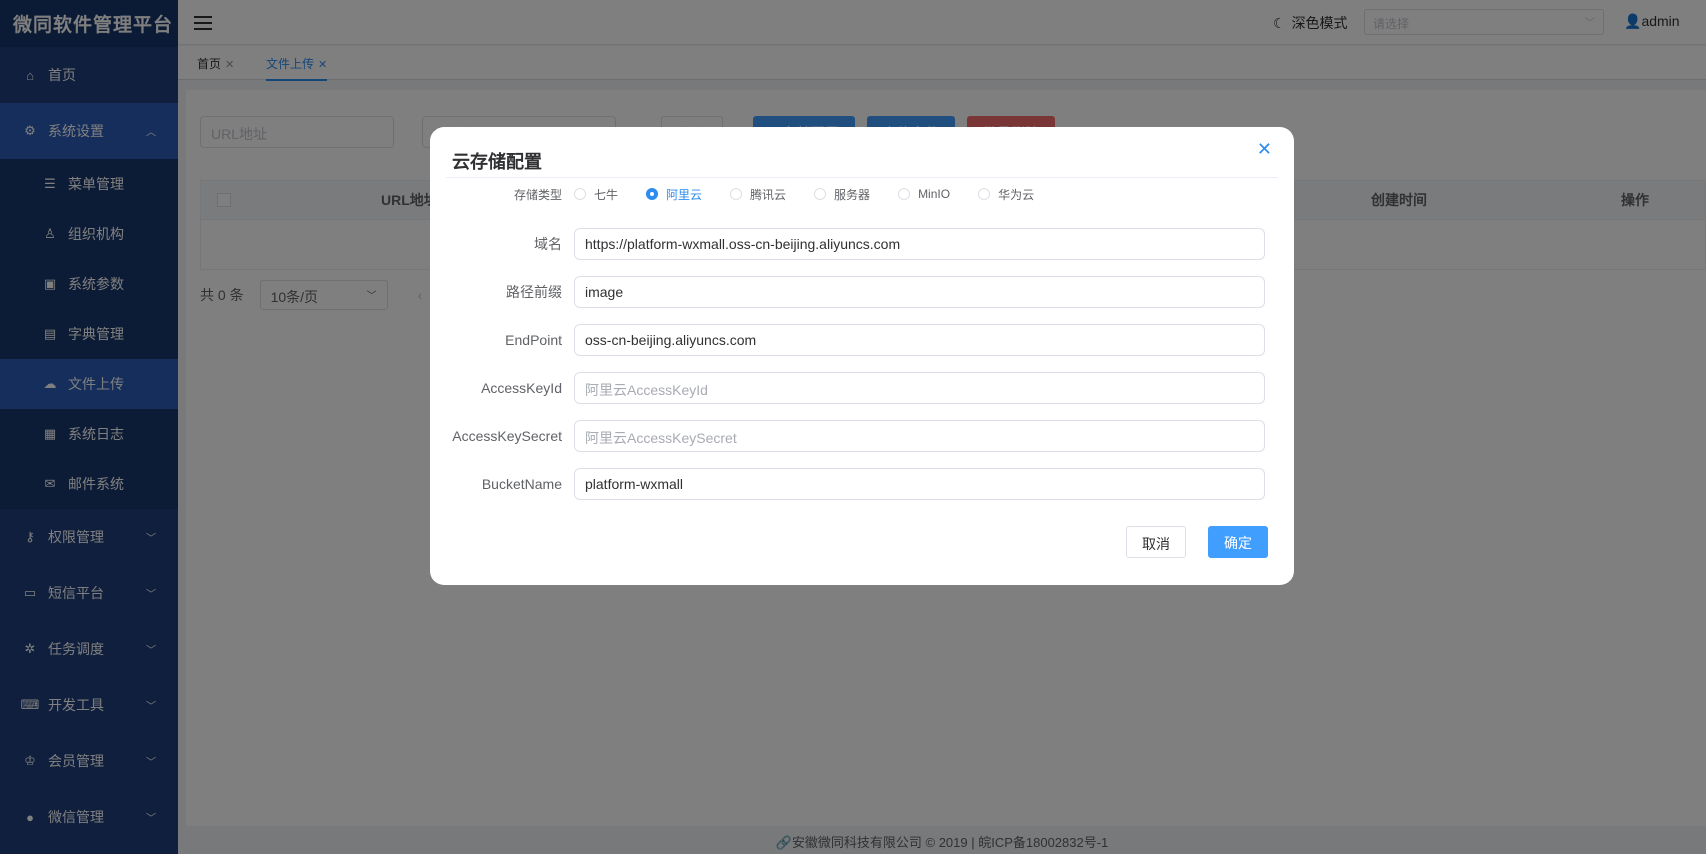 This screenshot has width=1706, height=854. What do you see at coordinates (533, 340) in the screenshot?
I see `field-label: EndPoint` at bounding box center [533, 340].